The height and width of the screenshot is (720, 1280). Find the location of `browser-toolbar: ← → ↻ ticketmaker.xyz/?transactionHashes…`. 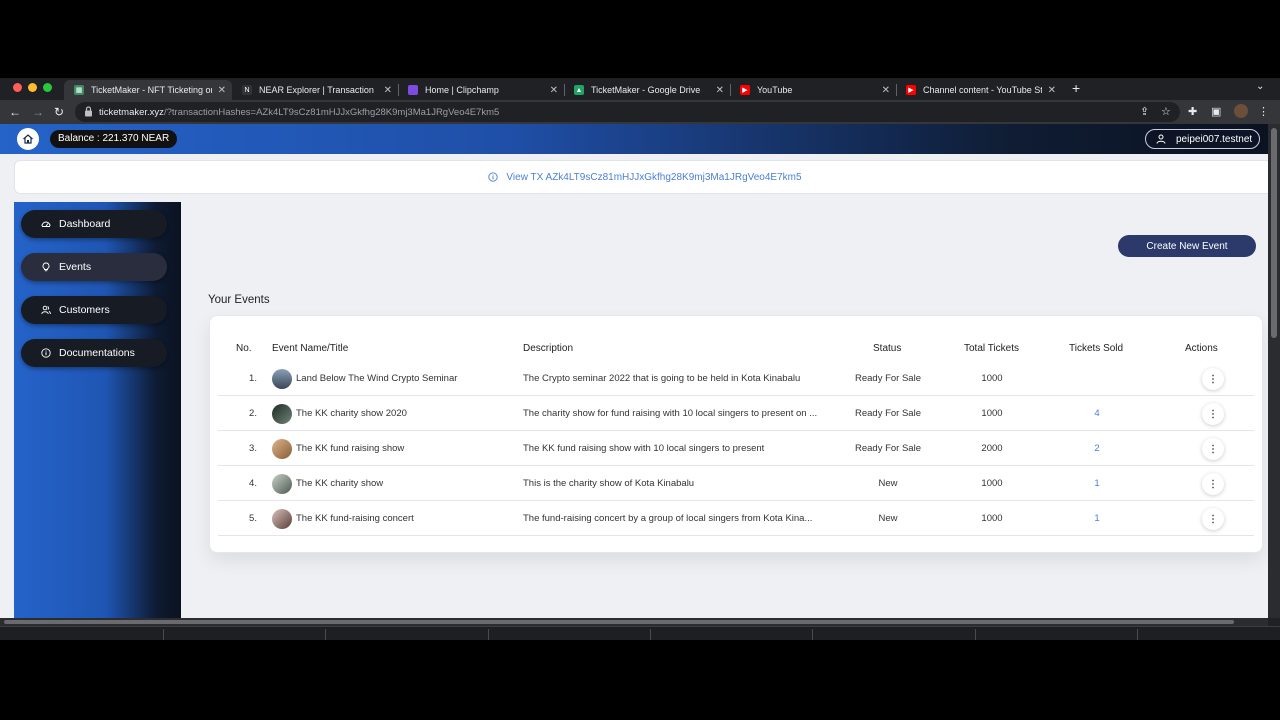

browser-toolbar: ← → ↻ ticketmaker.xyz/?transactionHashes… is located at coordinates (640, 112).